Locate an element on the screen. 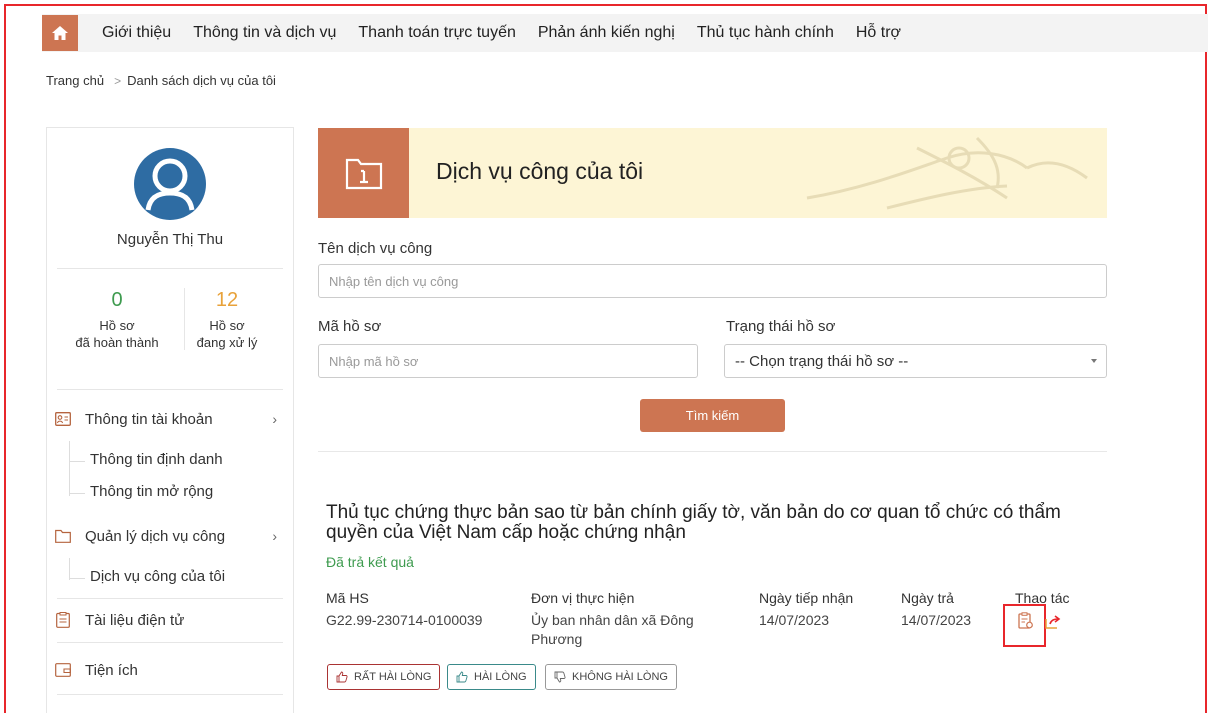 The height and width of the screenshot is (713, 1211). sidebar-item-label: Tài liệu điện tử is located at coordinates (135, 620).